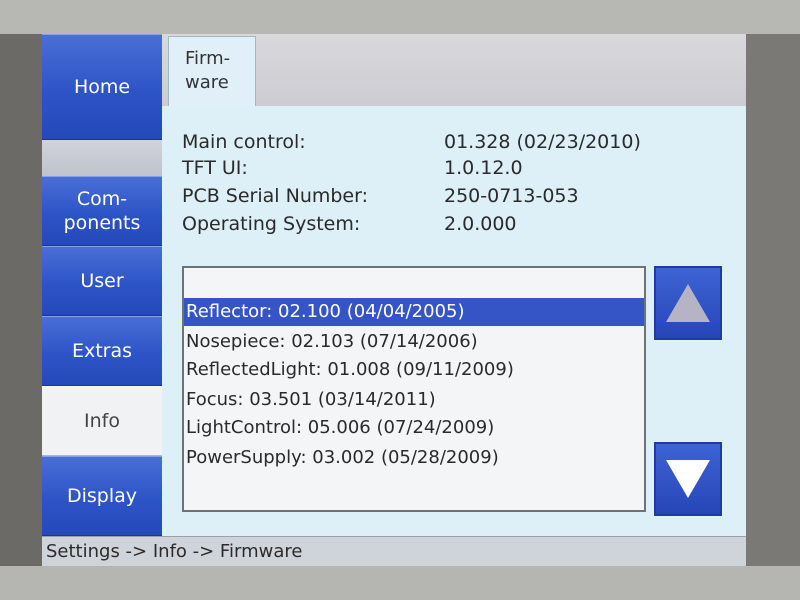 Image resolution: width=800 pixels, height=600 pixels. I want to click on nav-home-button: Home, so click(102, 87).